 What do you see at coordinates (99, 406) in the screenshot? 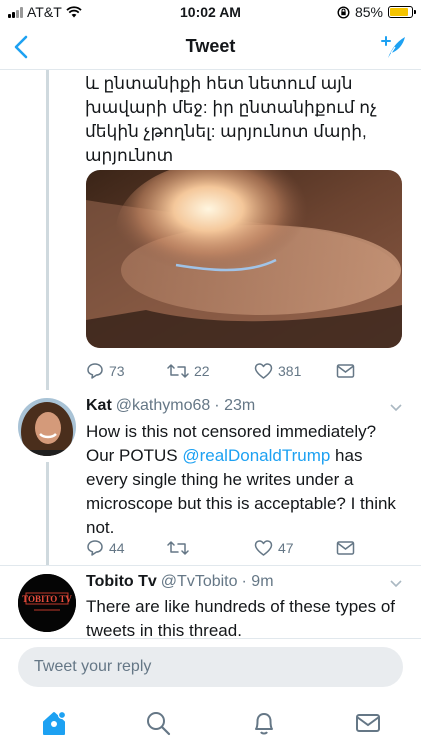
I see `reply-author-name: Kat` at bounding box center [99, 406].